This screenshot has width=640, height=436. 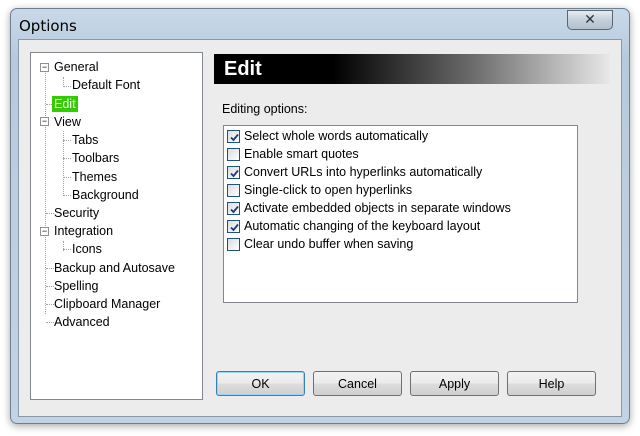 I want to click on option-single-click-hyperlinks: Single-click to open hyperlinks, so click(x=319, y=190).